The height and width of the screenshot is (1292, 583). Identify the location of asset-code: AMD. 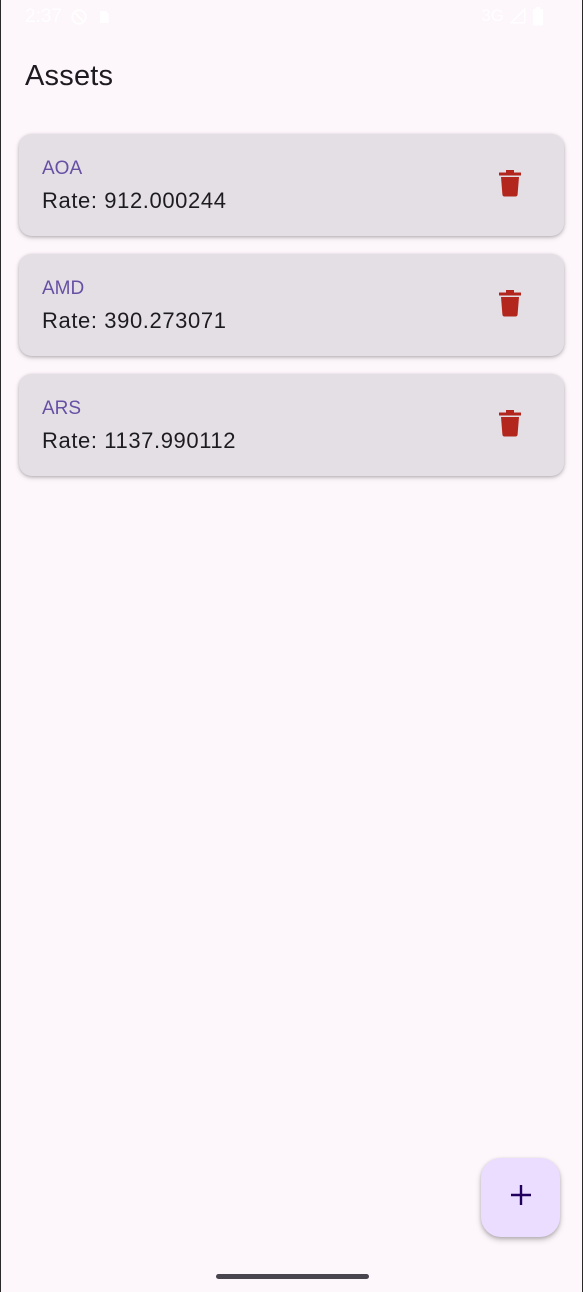
(63, 288).